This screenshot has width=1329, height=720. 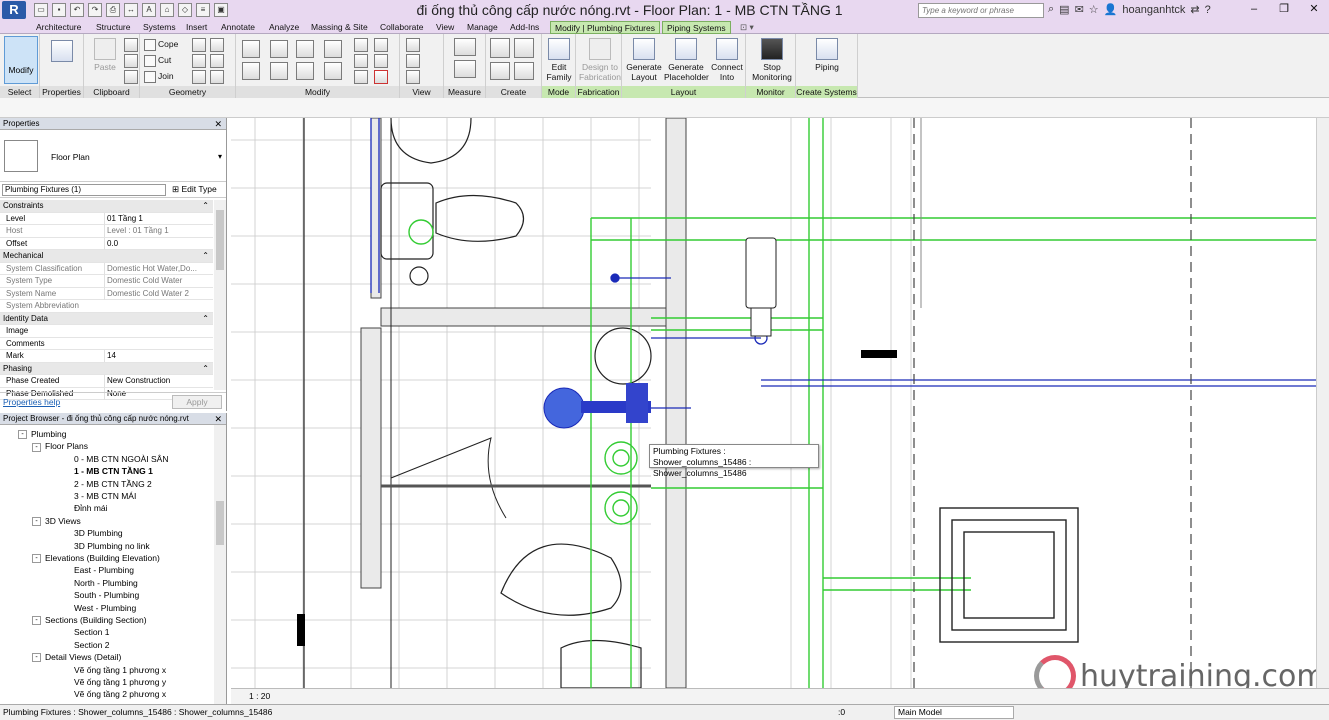 What do you see at coordinates (600, 60) in the screenshot?
I see `design-to-fabrication-button: Design to Fabrication` at bounding box center [600, 60].